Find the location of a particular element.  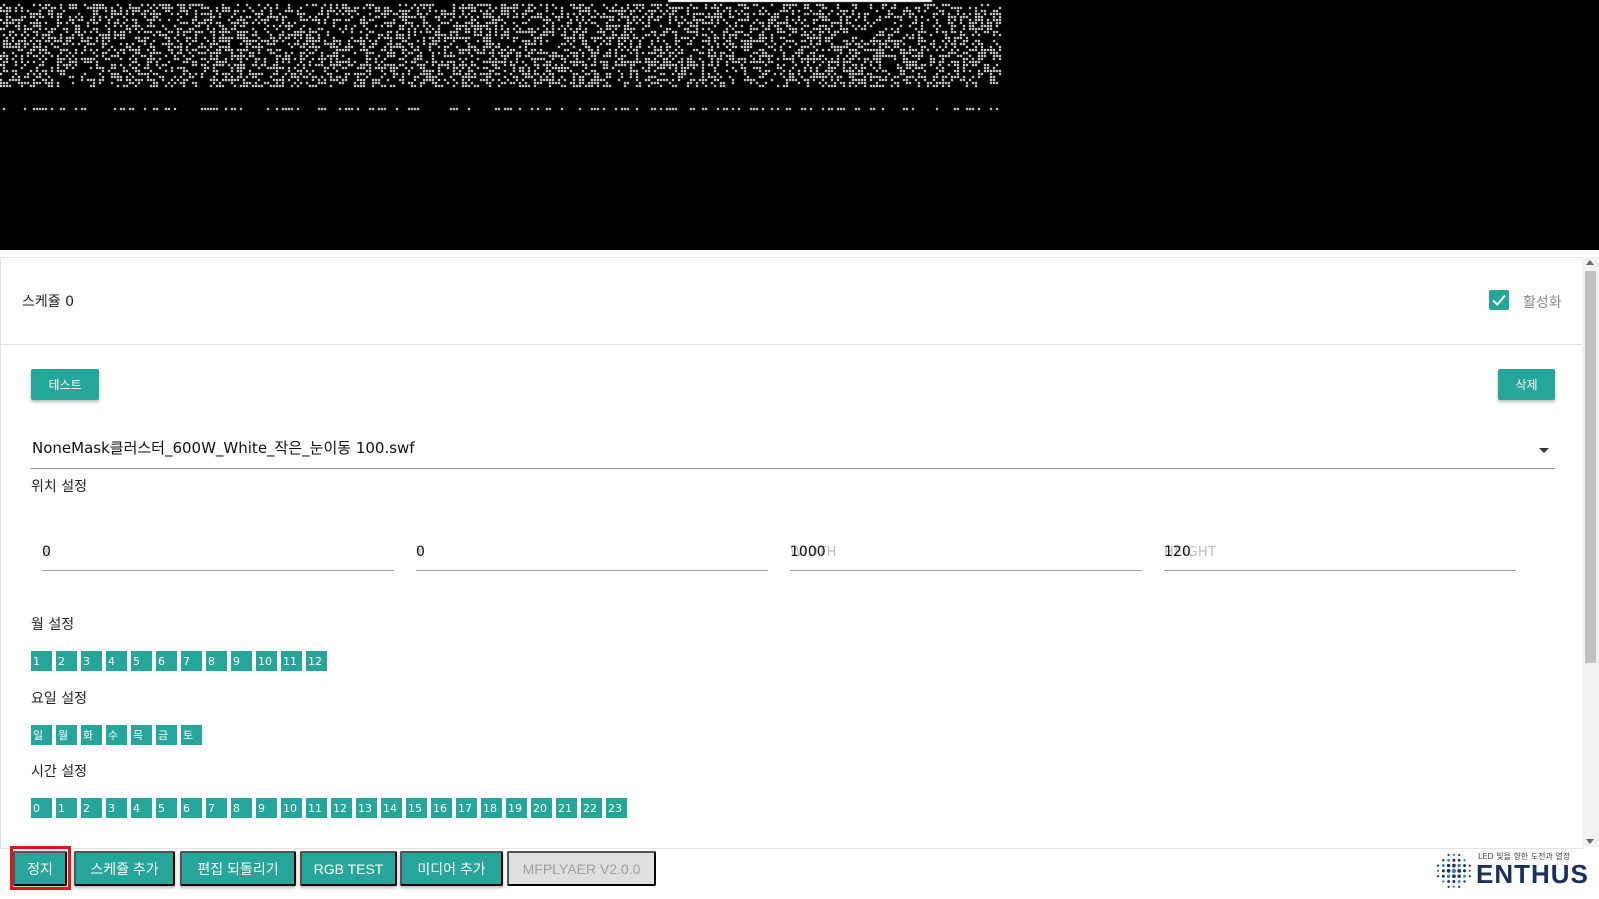

month-chip: 12 is located at coordinates (316, 661).